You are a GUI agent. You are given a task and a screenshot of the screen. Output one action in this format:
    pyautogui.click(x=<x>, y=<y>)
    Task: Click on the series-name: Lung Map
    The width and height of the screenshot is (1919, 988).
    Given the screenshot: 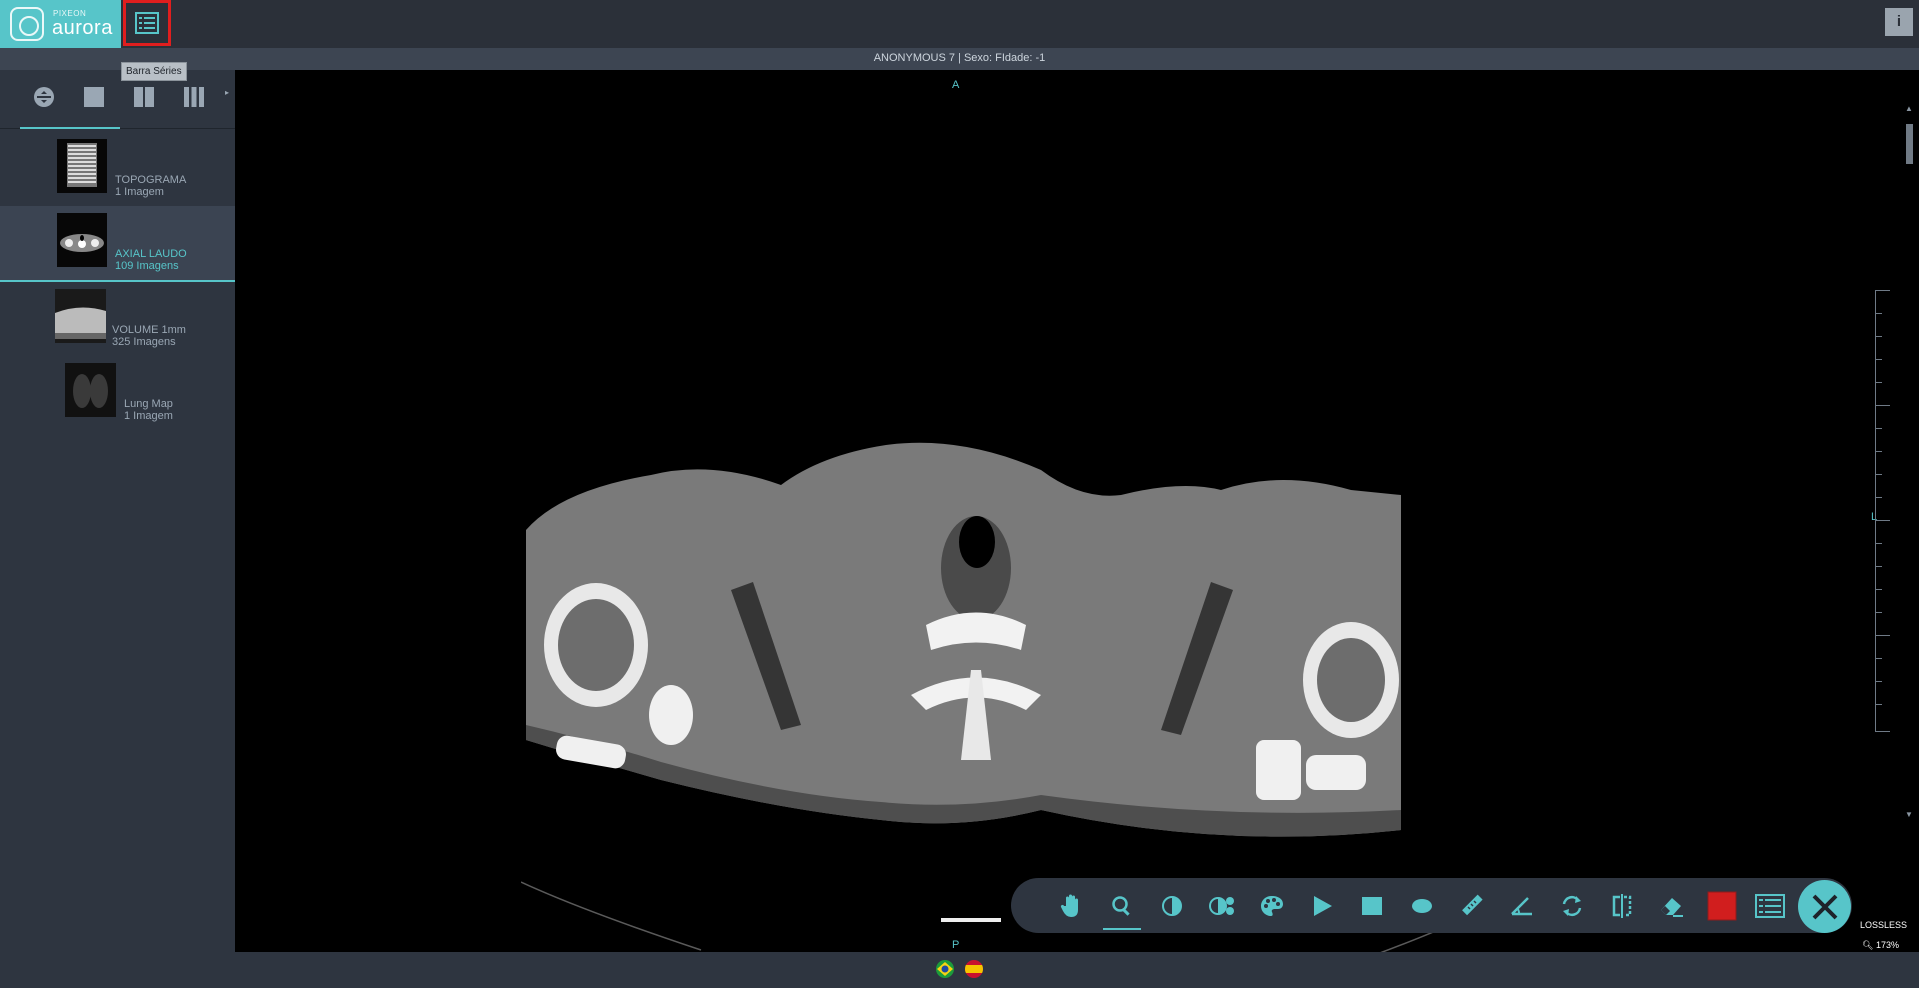 What is the action you would take?
    pyautogui.click(x=148, y=404)
    